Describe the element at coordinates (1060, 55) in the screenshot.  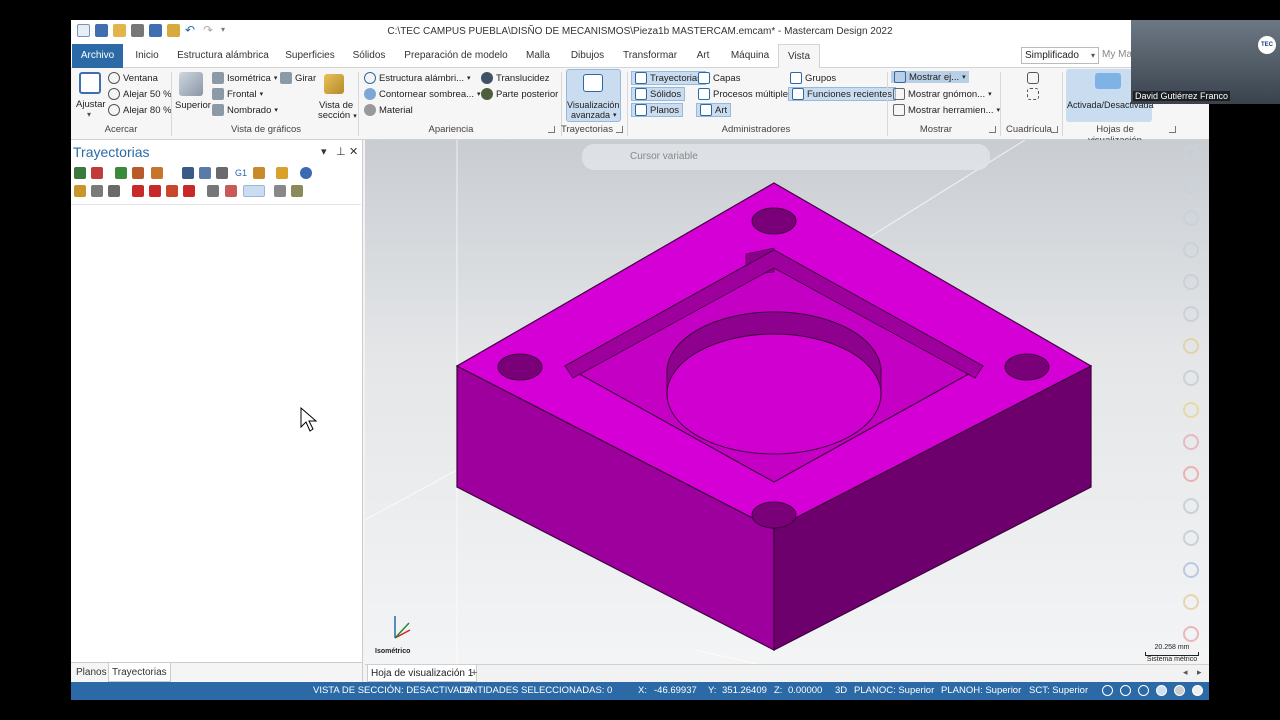
I see `workspace-select: Simplificado ▾` at that location.